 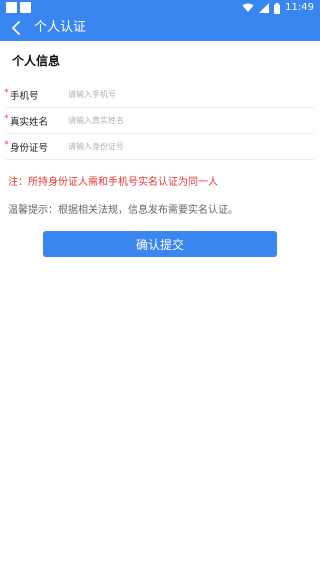 I want to click on name-label: 真实姓名, so click(x=29, y=122).